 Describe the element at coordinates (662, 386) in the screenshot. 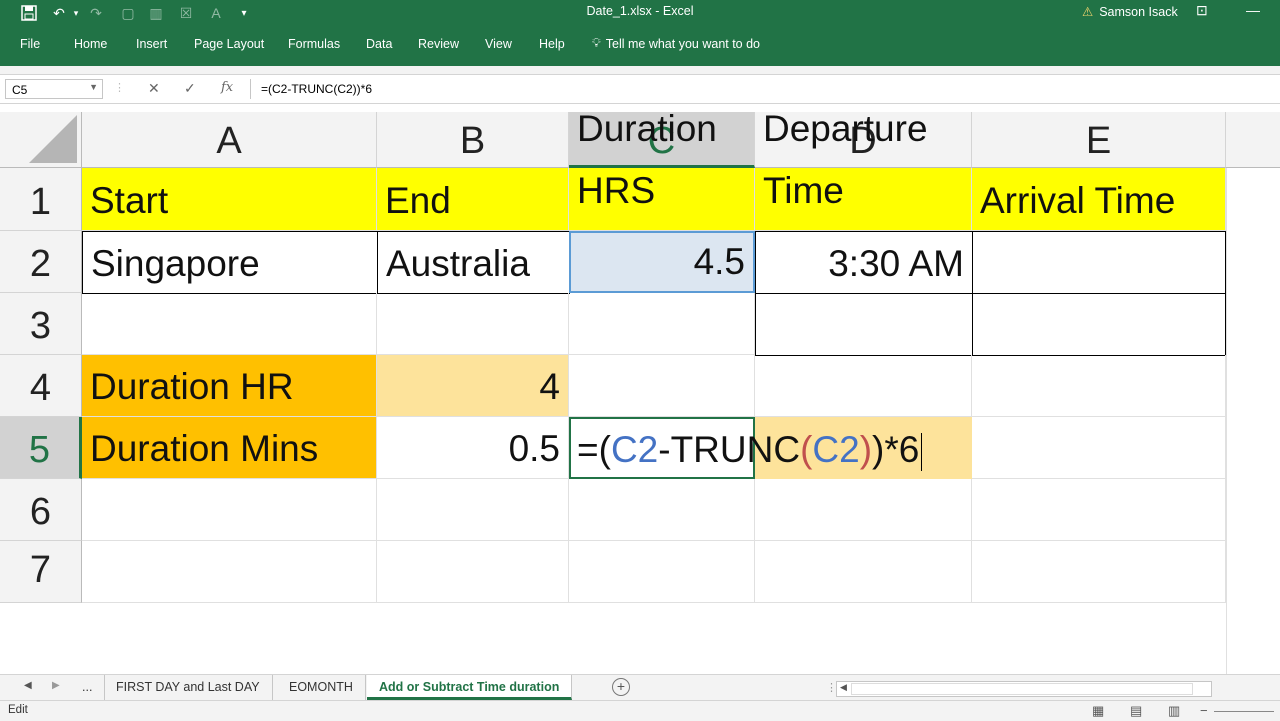

I see `cell-c4` at that location.